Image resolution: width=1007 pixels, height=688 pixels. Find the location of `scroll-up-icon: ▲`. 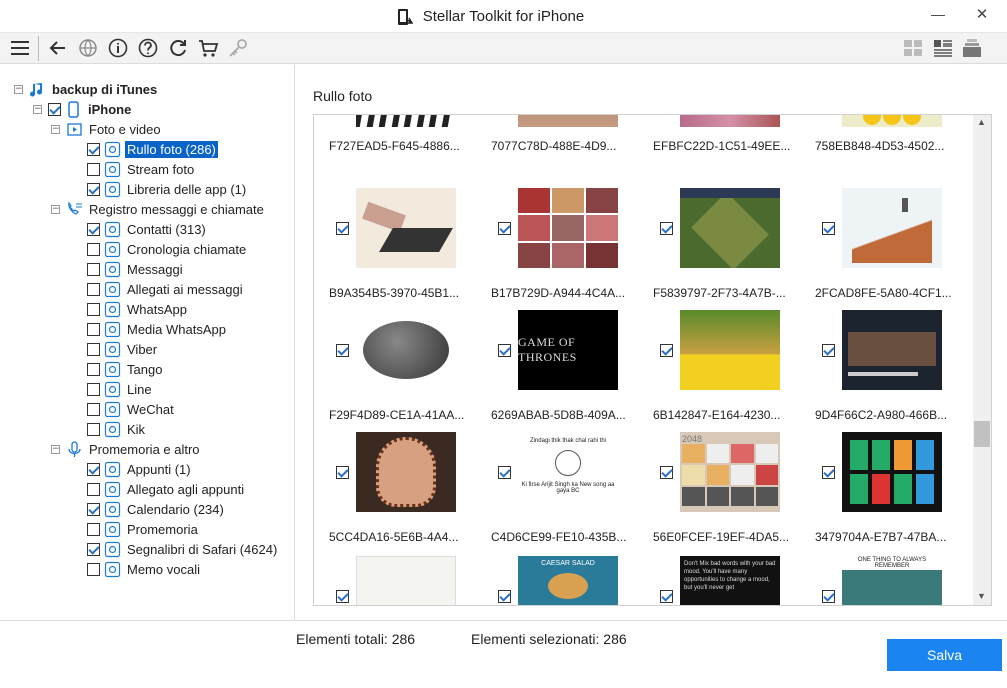

scroll-up-icon: ▲ is located at coordinates (981, 122).